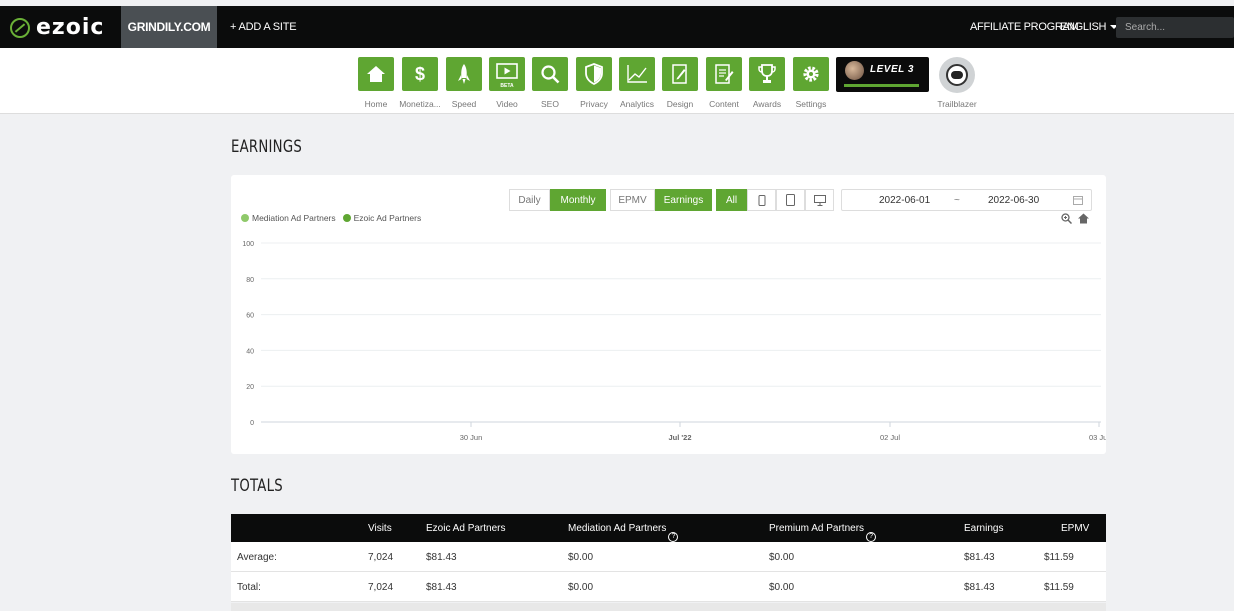  What do you see at coordinates (250, 316) in the screenshot?
I see `y-tick-label: 60` at bounding box center [250, 316].